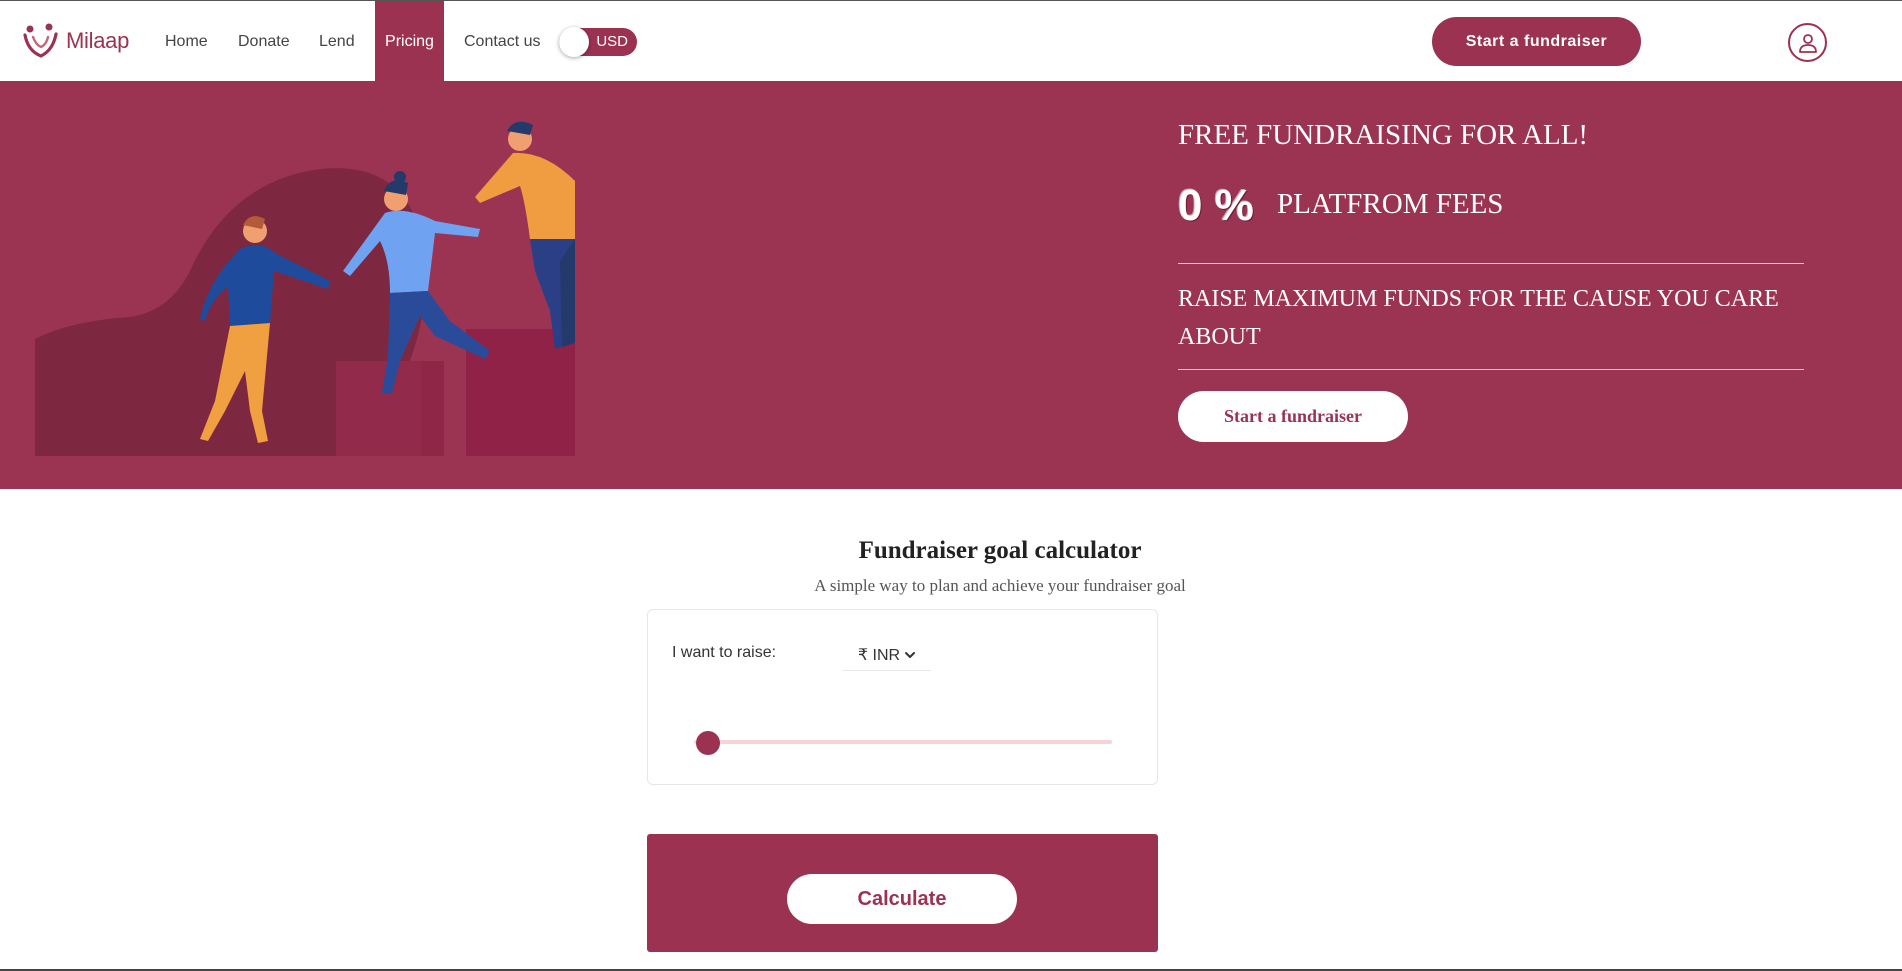  What do you see at coordinates (40, 40) in the screenshot?
I see `milaap-logo-icon` at bounding box center [40, 40].